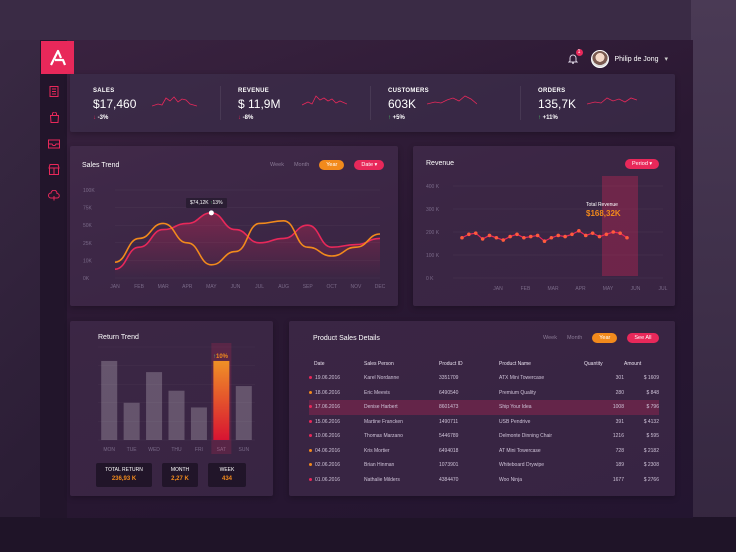 This screenshot has width=736, height=552. I want to click on y-tick-label: 50K, so click(88, 226).